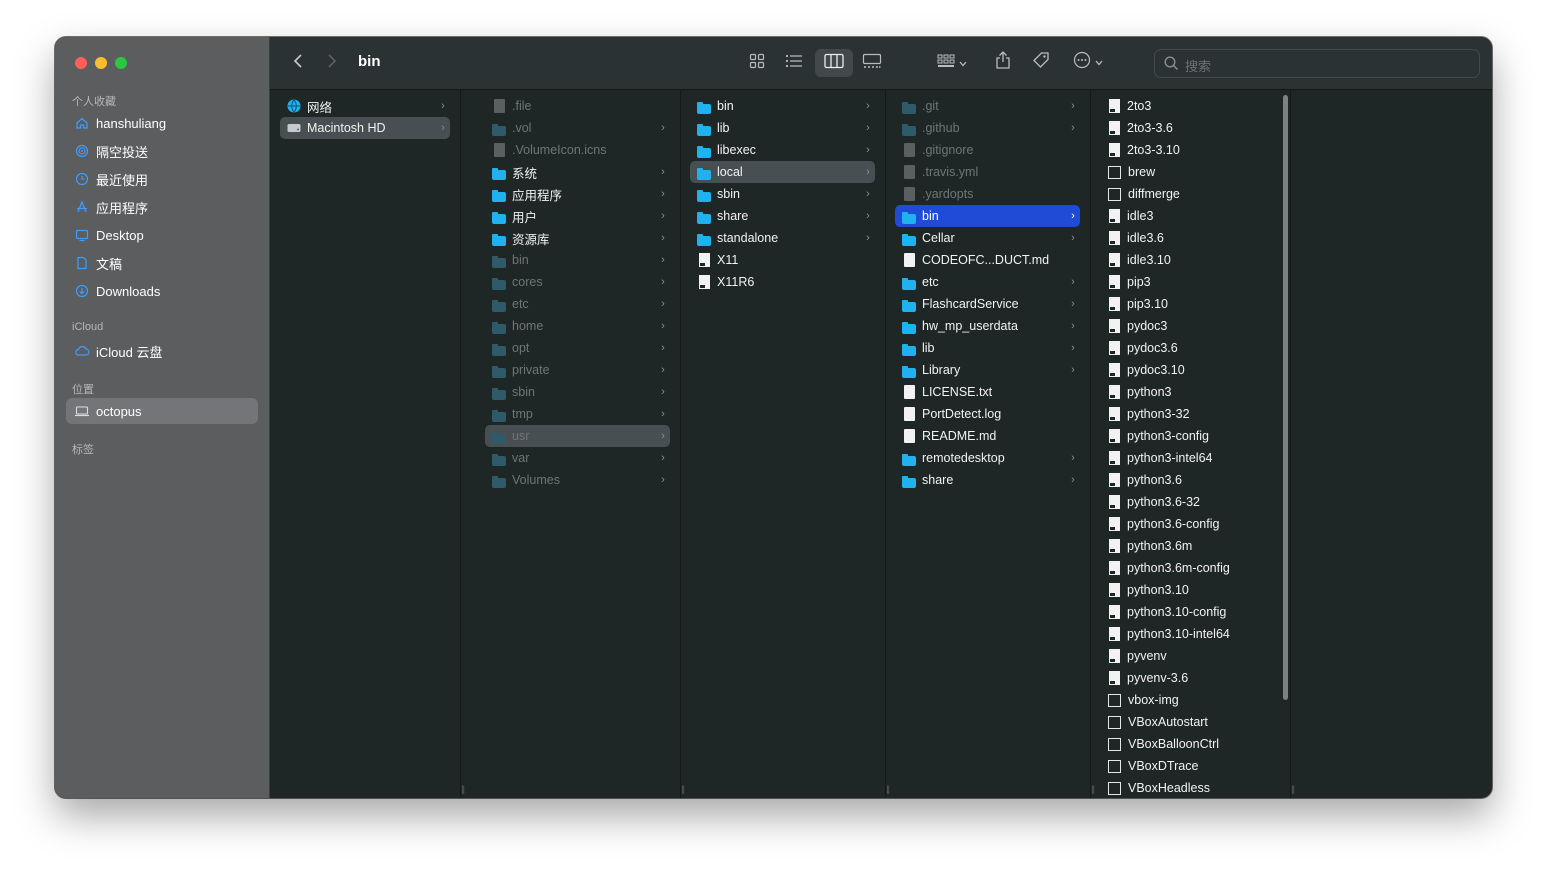 Image resolution: width=1547 pixels, height=872 pixels. I want to click on file-row: var ›, so click(577, 458).